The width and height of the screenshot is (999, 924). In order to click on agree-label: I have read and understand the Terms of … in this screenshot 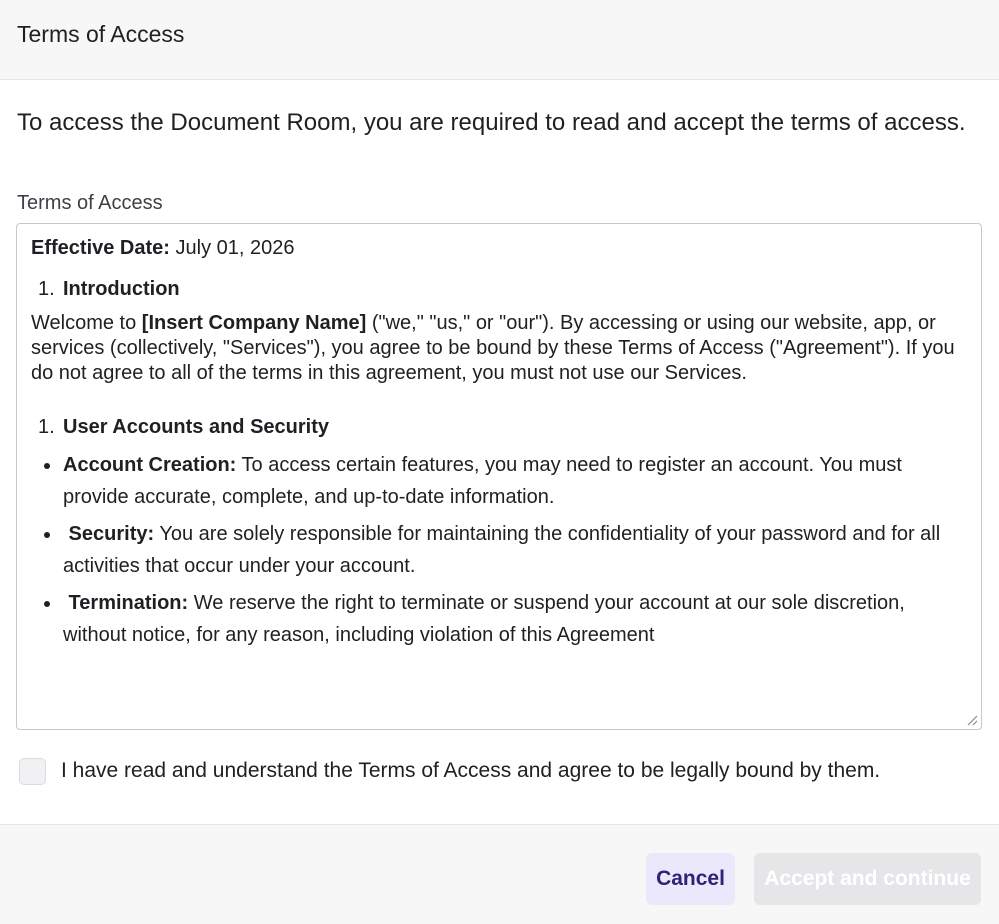, I will do `click(470, 771)`.